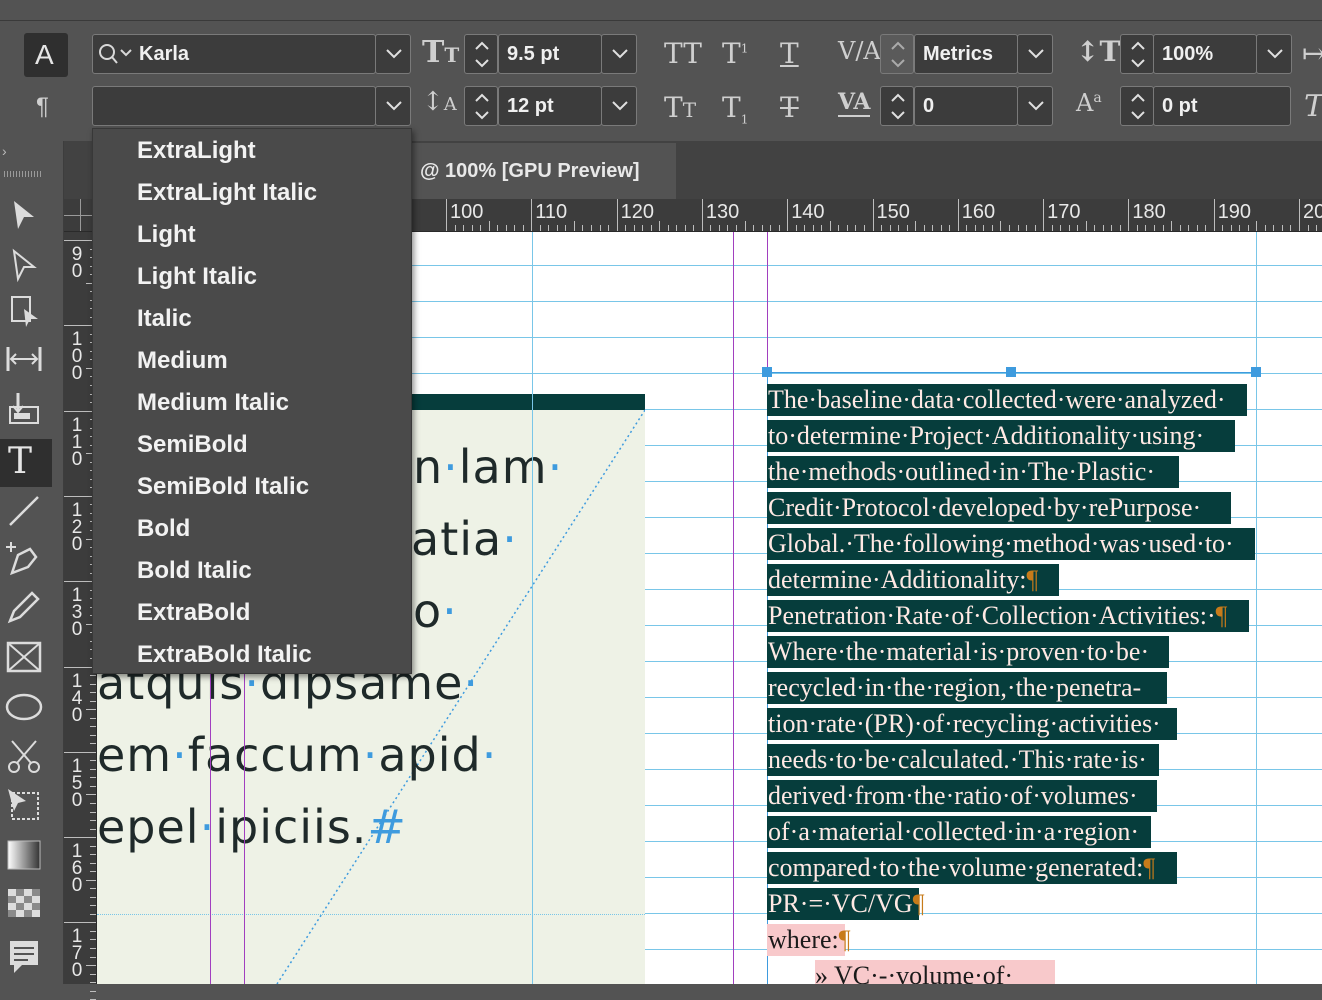 The image size is (1322, 1000). What do you see at coordinates (929, 106) in the screenshot?
I see `tracking-value: 0` at bounding box center [929, 106].